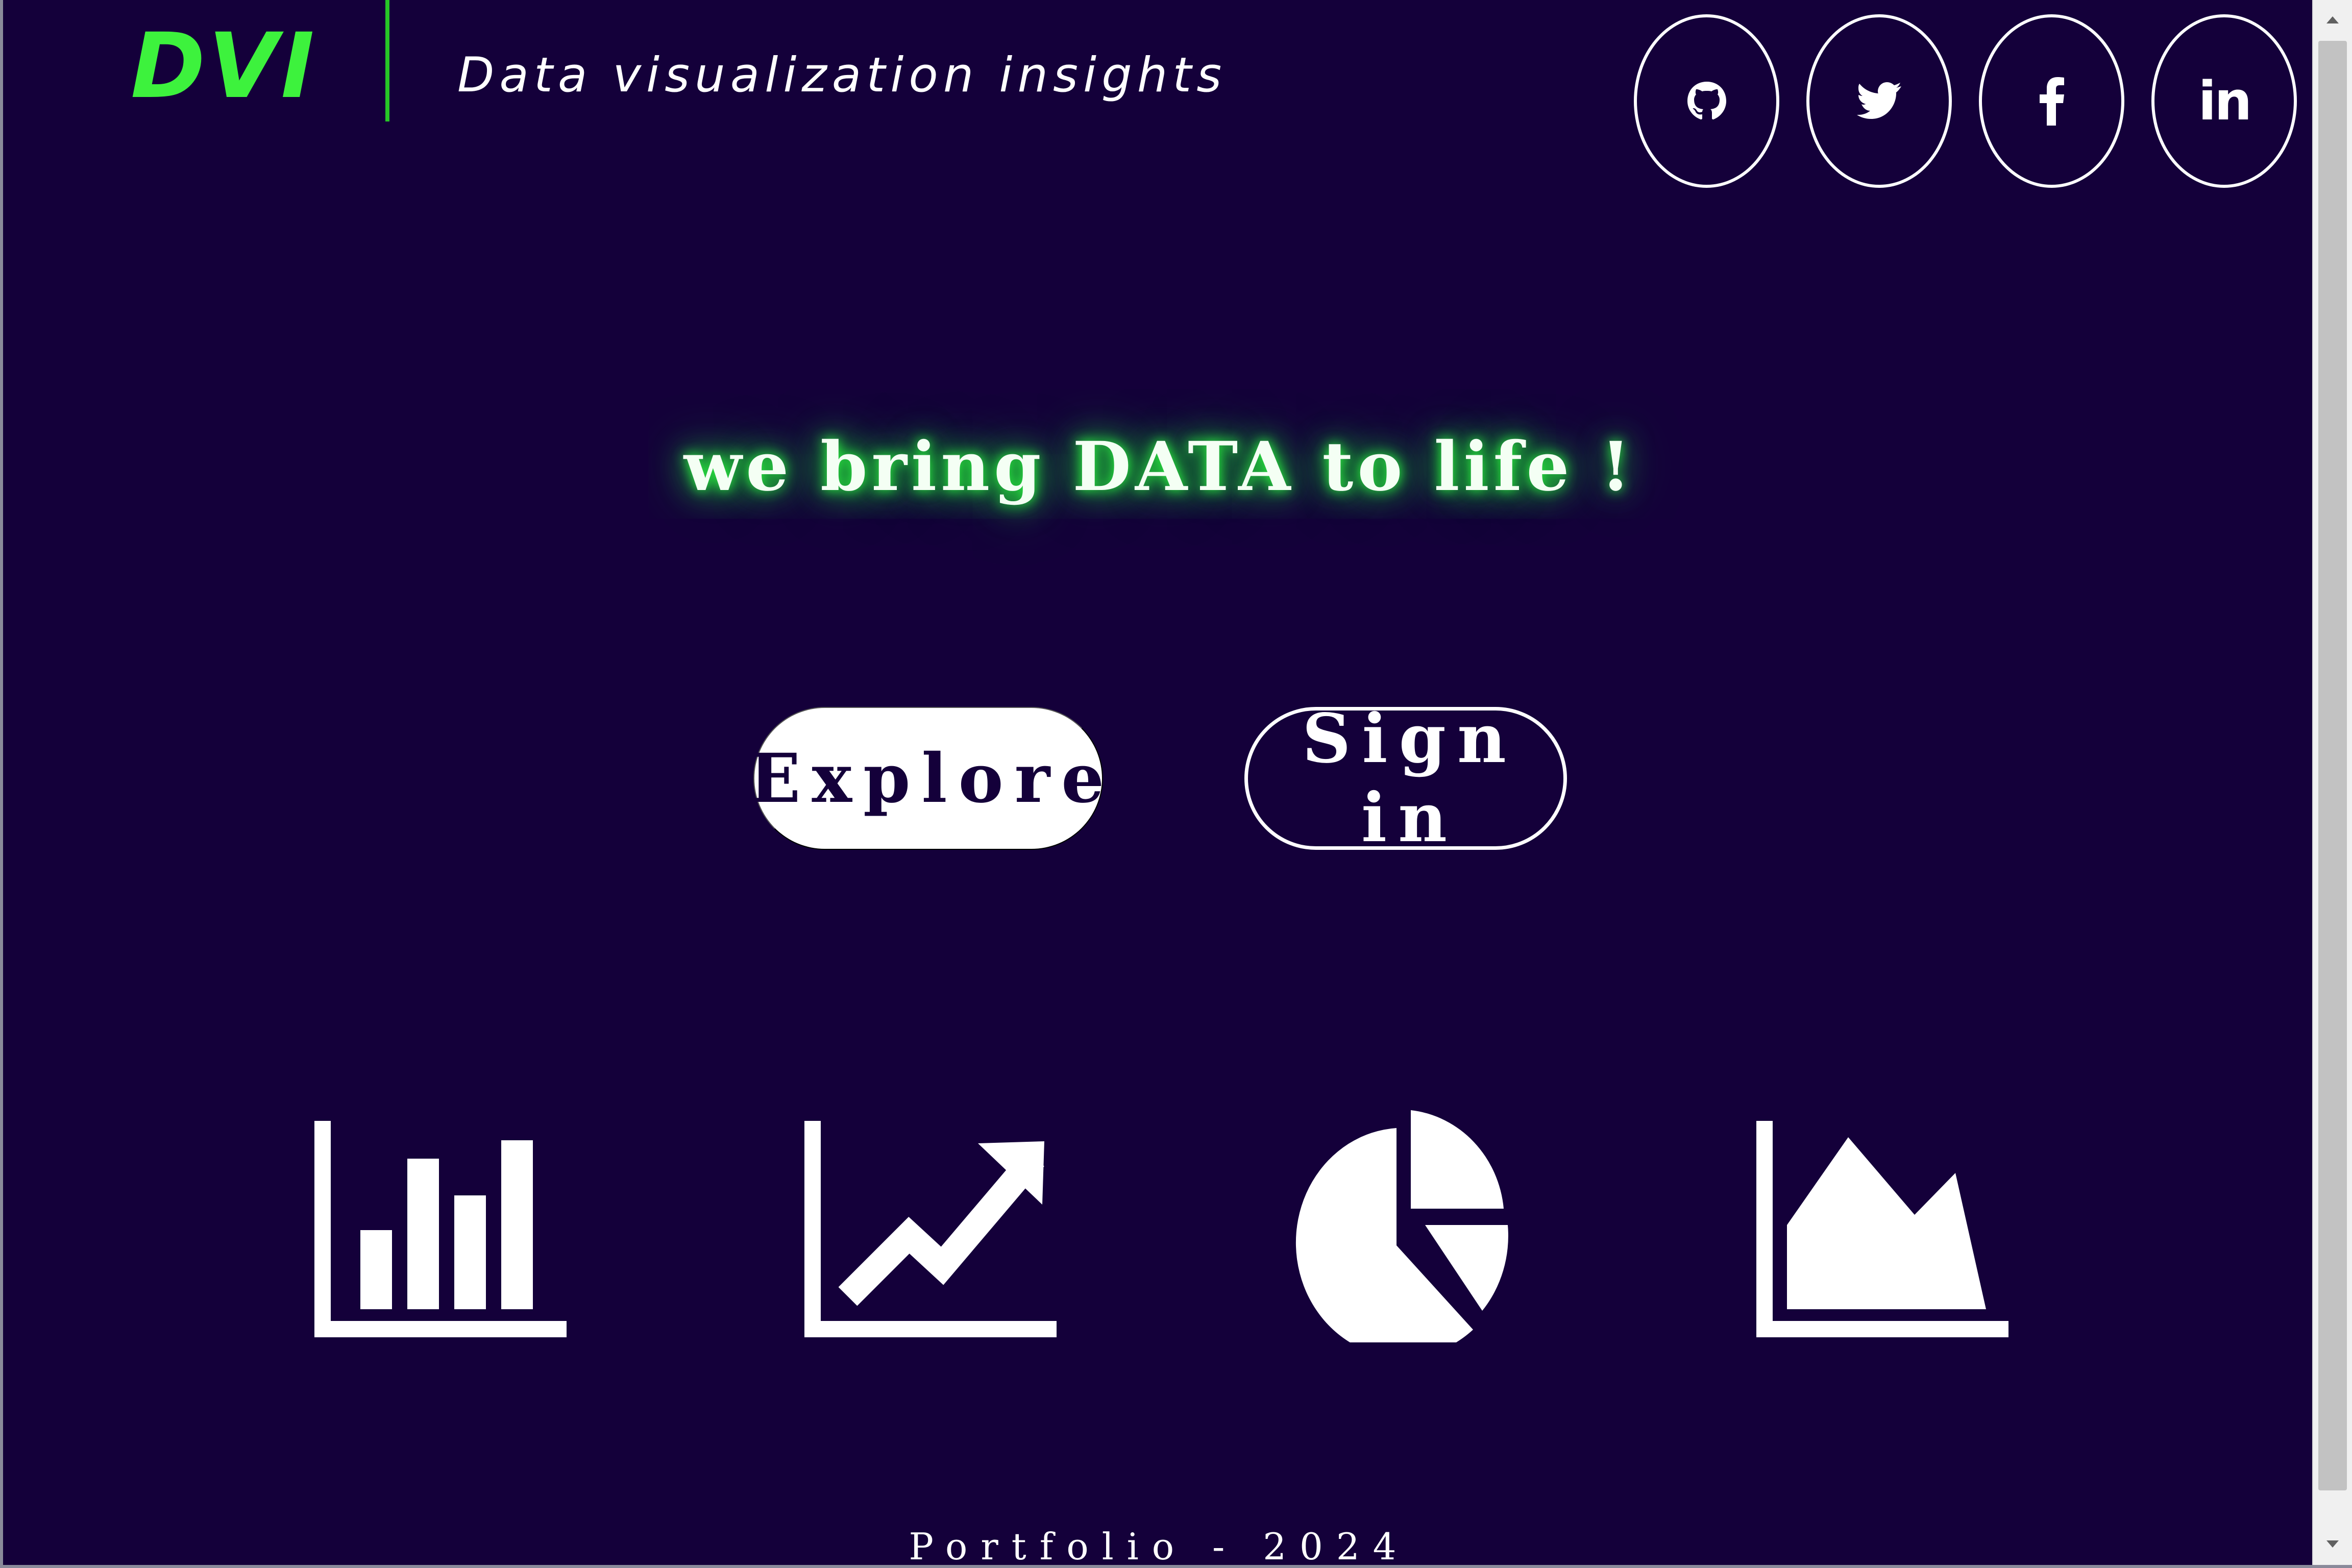 Image resolution: width=2352 pixels, height=1568 pixels. What do you see at coordinates (224, 66) in the screenshot?
I see `logo: DVI` at bounding box center [224, 66].